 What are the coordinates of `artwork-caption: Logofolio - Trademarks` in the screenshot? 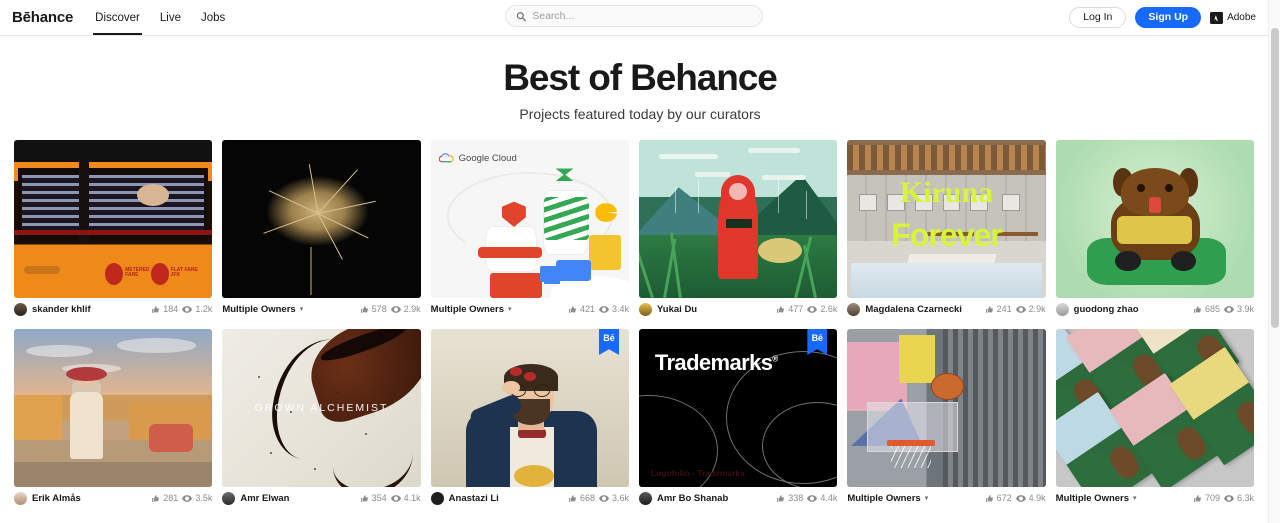 It's located at (697, 472).